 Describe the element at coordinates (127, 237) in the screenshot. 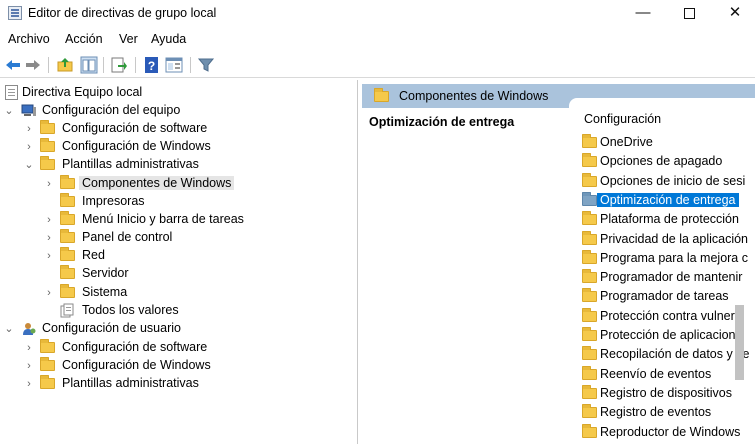

I see `tree-item-label: Panel de control` at that location.